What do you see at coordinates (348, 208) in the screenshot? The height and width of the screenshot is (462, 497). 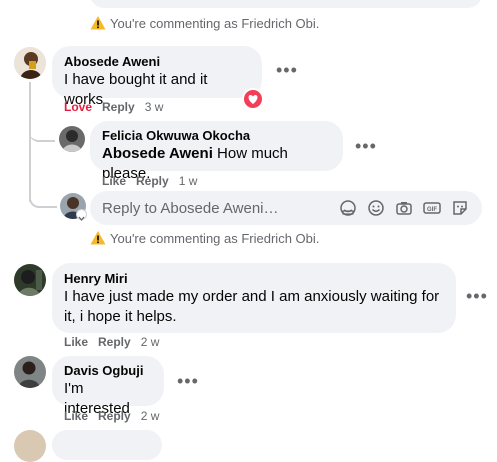 I see `sticker-face-icon` at bounding box center [348, 208].